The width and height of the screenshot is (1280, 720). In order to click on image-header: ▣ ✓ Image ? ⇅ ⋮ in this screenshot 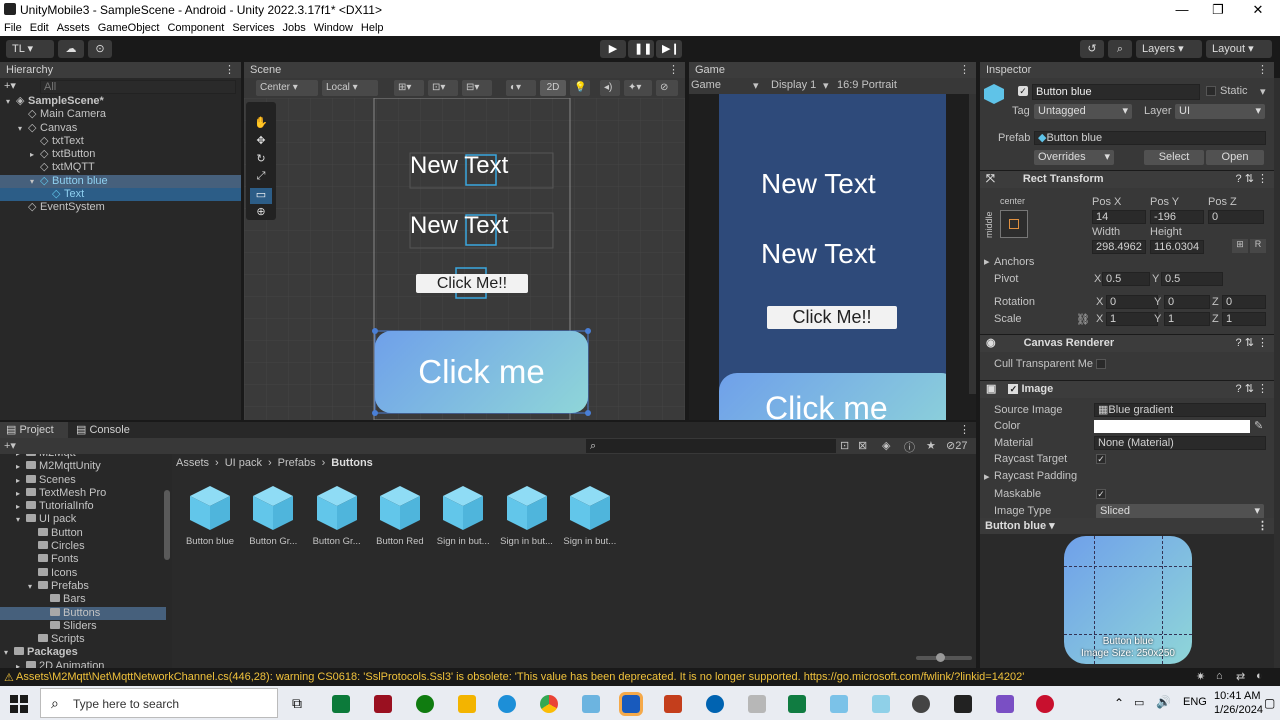, I will do `click(1127, 389)`.